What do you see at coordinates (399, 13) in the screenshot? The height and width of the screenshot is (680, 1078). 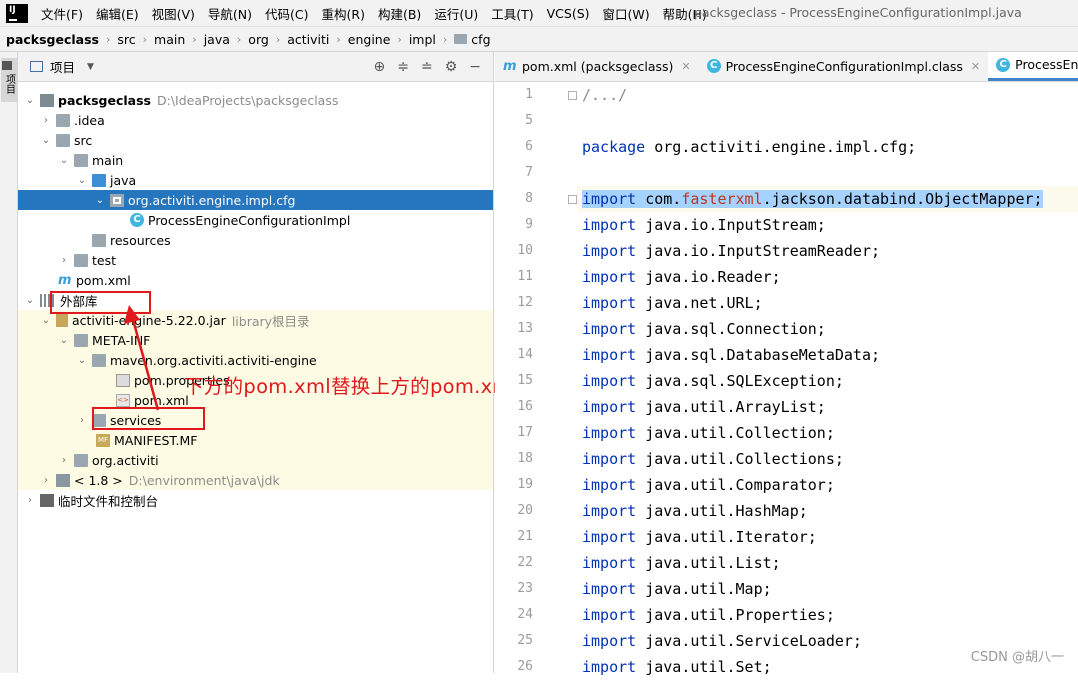 I see `menu-build: 构建(B)` at bounding box center [399, 13].